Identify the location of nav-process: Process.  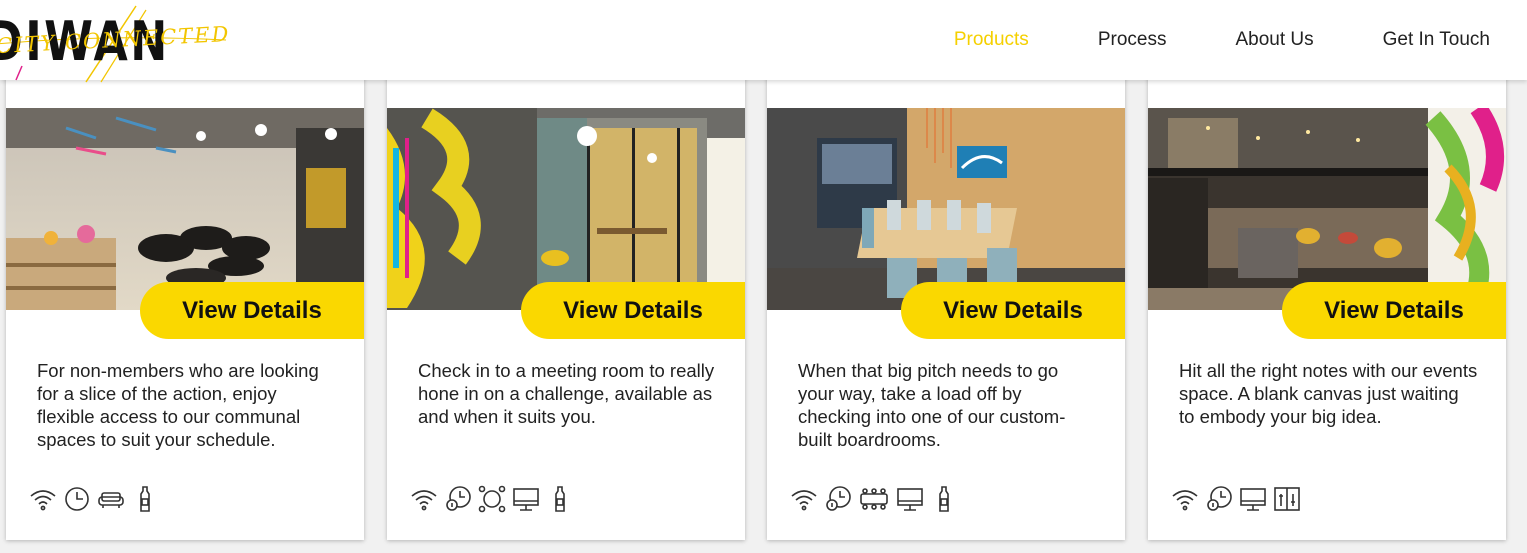
(1132, 40).